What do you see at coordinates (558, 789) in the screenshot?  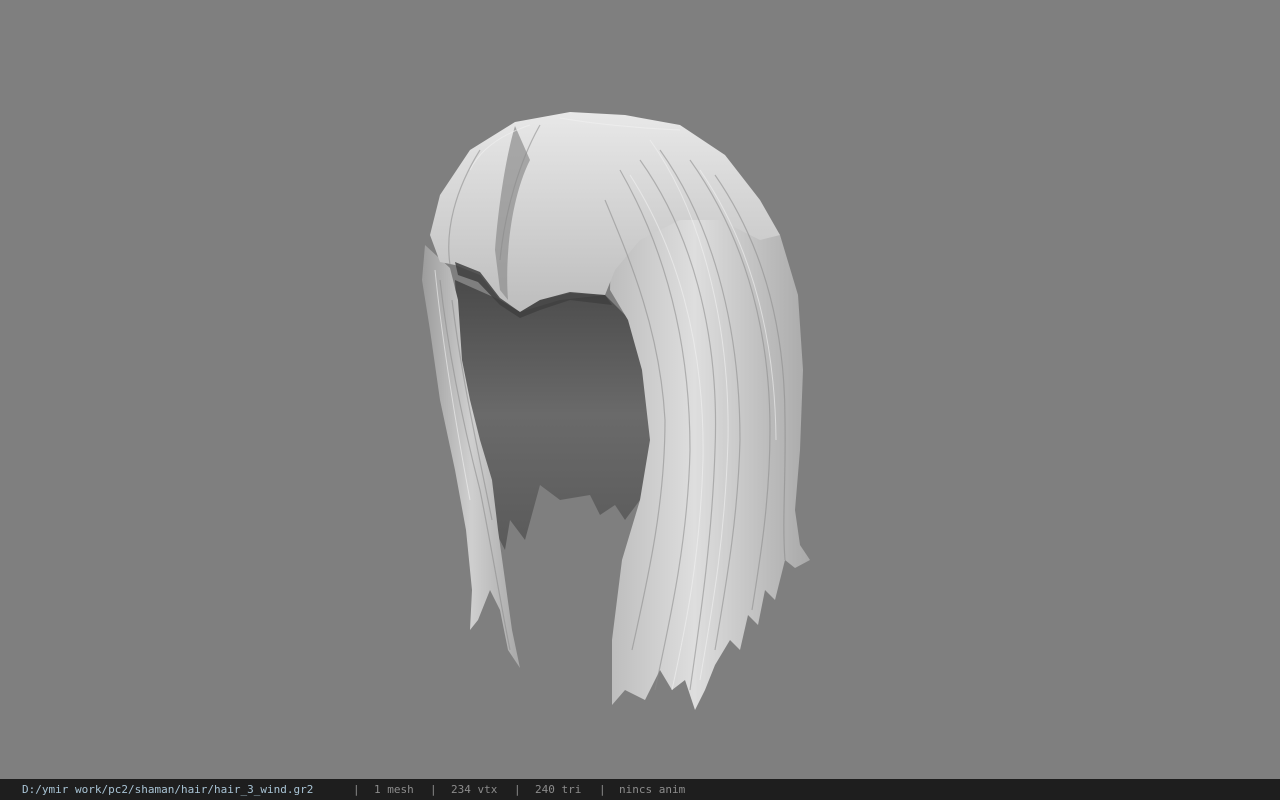 I see `triangle-count-label: 240 tri` at bounding box center [558, 789].